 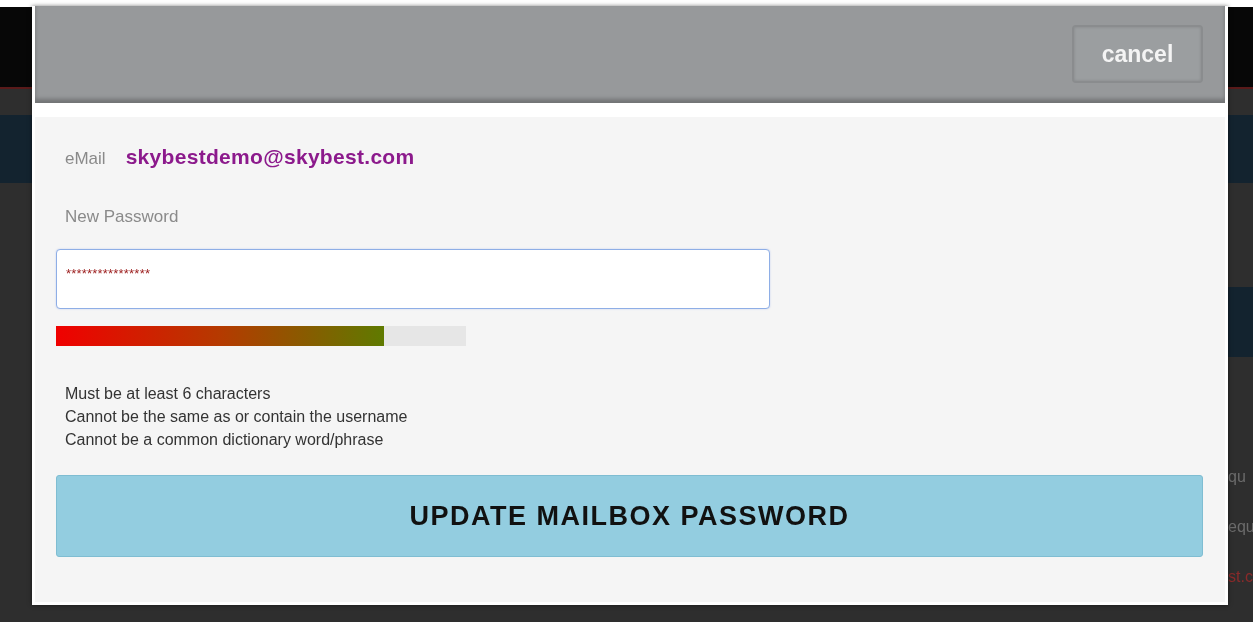 I want to click on password-label: New Password, so click(x=122, y=217).